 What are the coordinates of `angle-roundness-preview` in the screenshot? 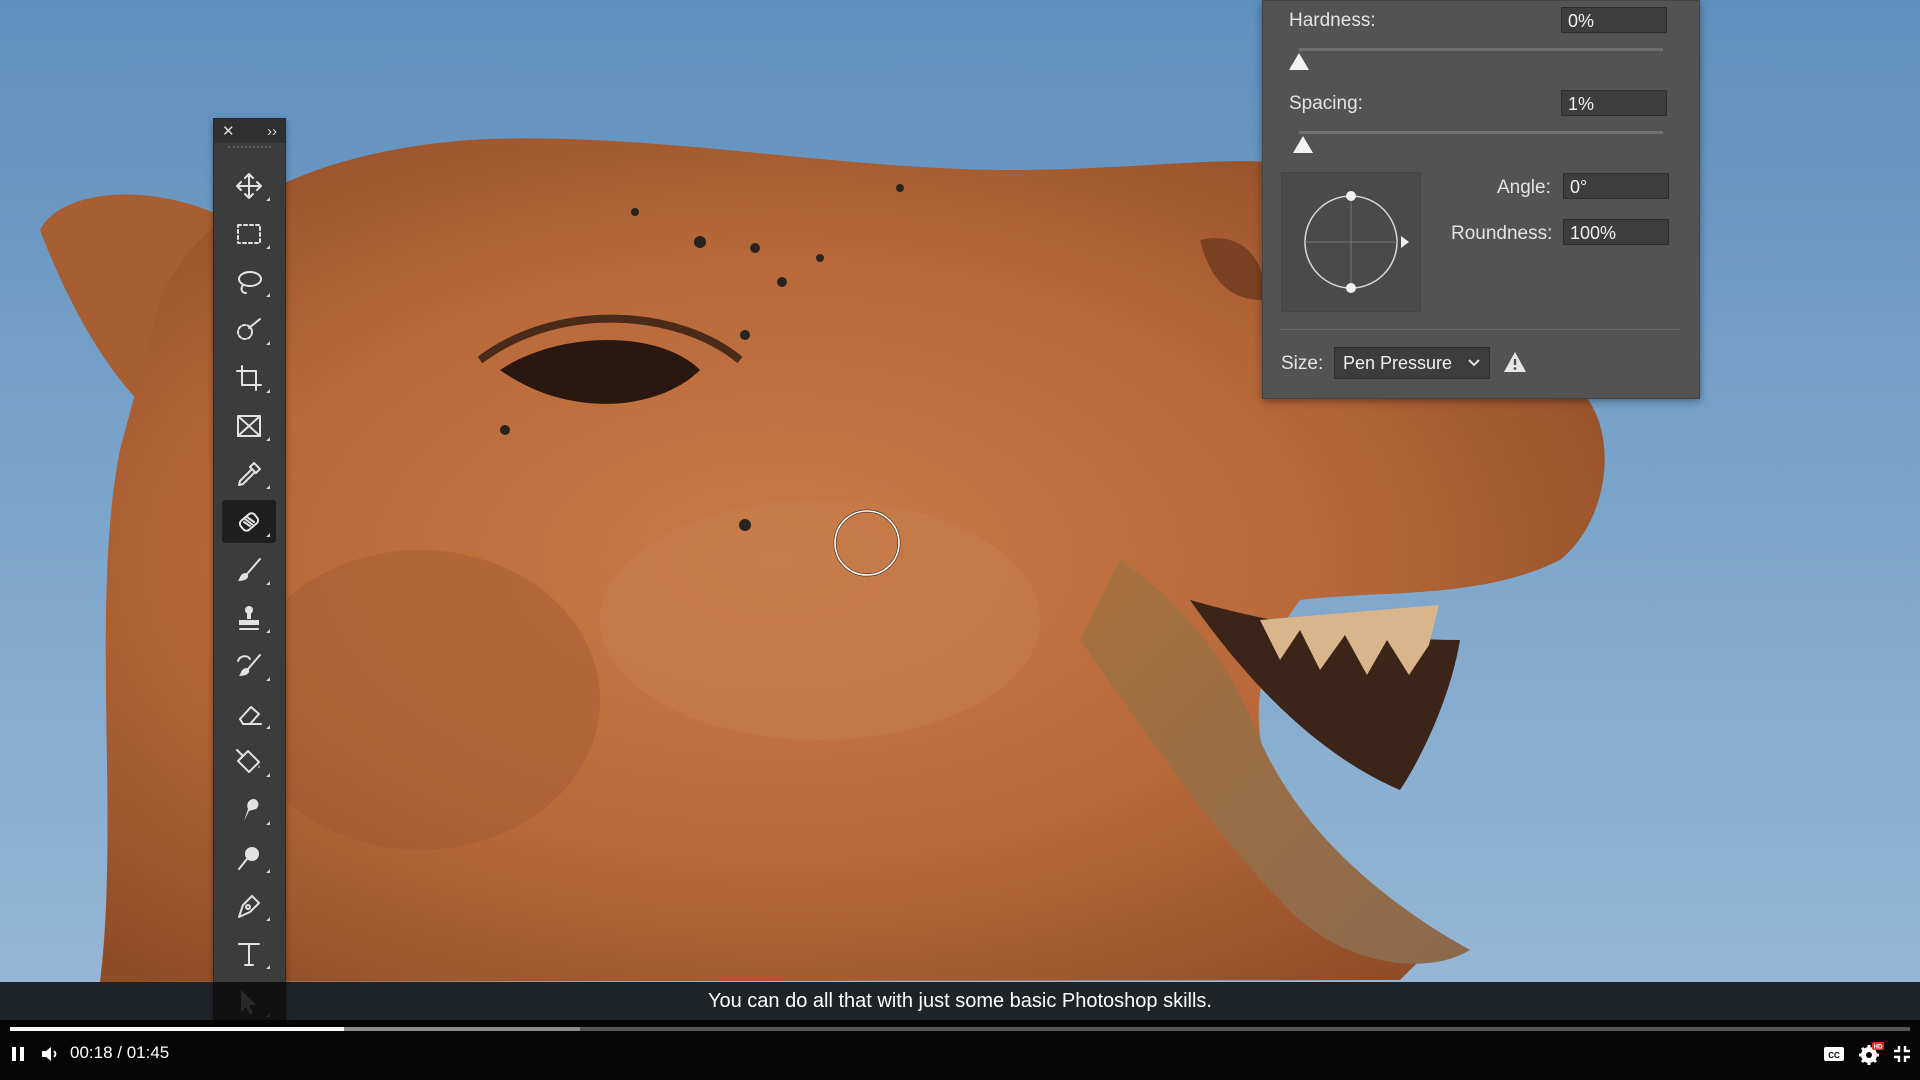 It's located at (1351, 242).